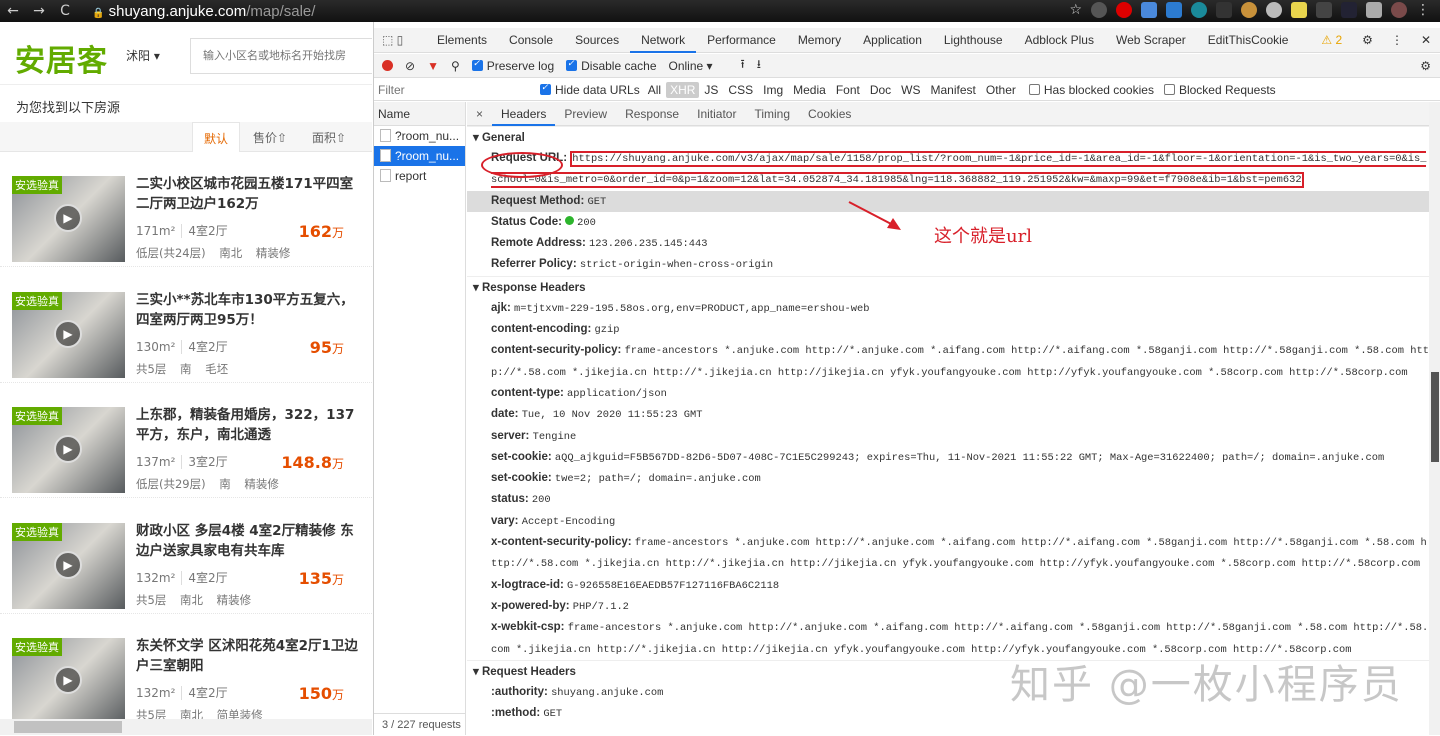  I want to click on detail-tab-cookies: Cookies, so click(829, 114).